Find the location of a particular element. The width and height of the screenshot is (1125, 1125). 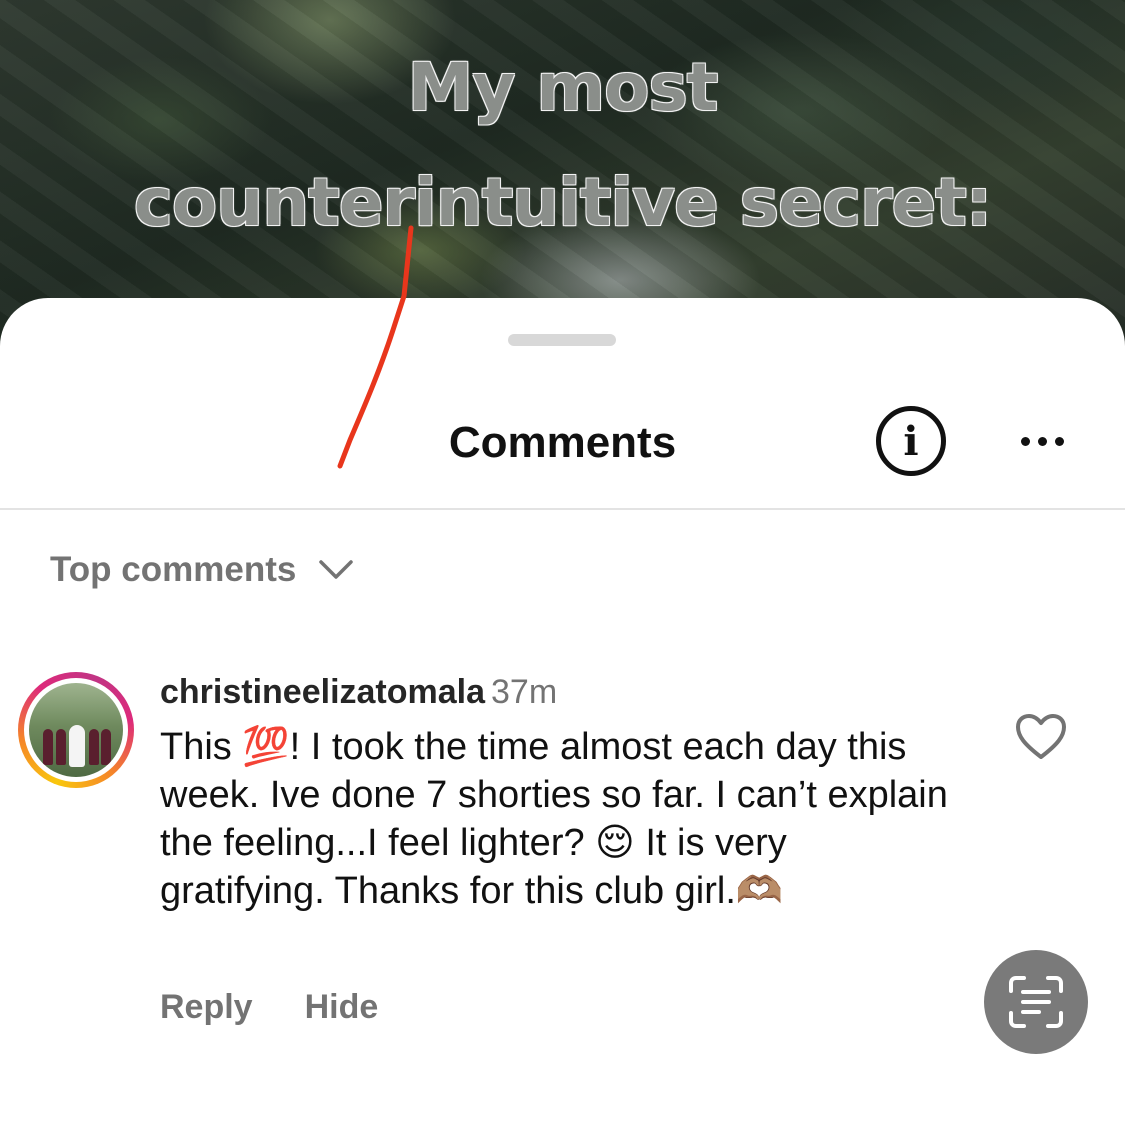

sort-label: Top comments is located at coordinates (173, 569).